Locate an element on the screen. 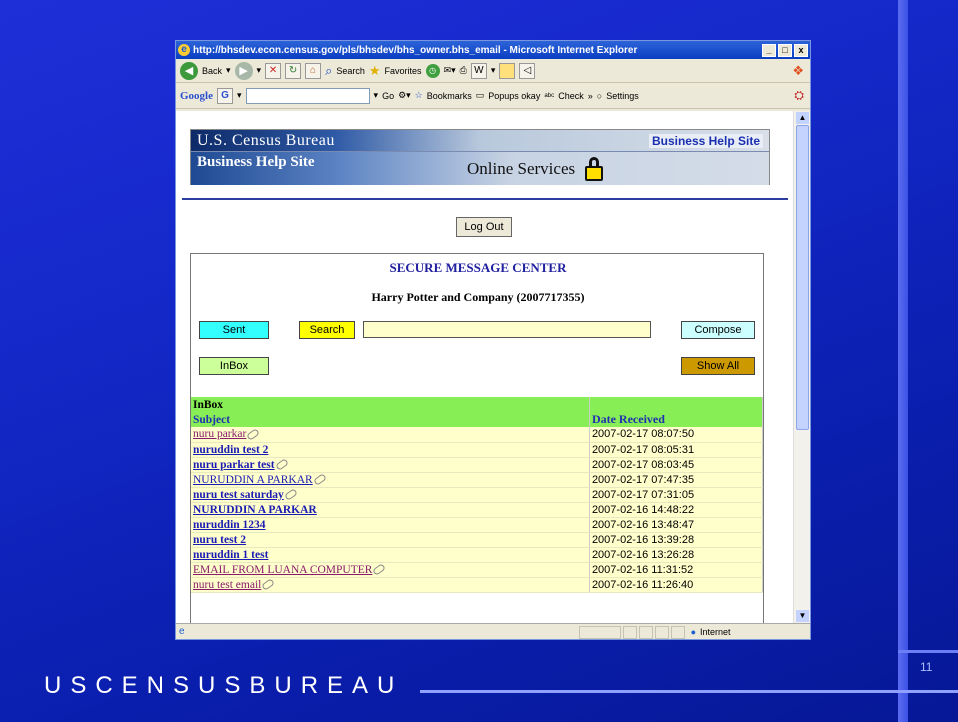 This screenshot has height=722, width=958. message-center-title: SECURE MESSAGE CENTER is located at coordinates (478, 267).